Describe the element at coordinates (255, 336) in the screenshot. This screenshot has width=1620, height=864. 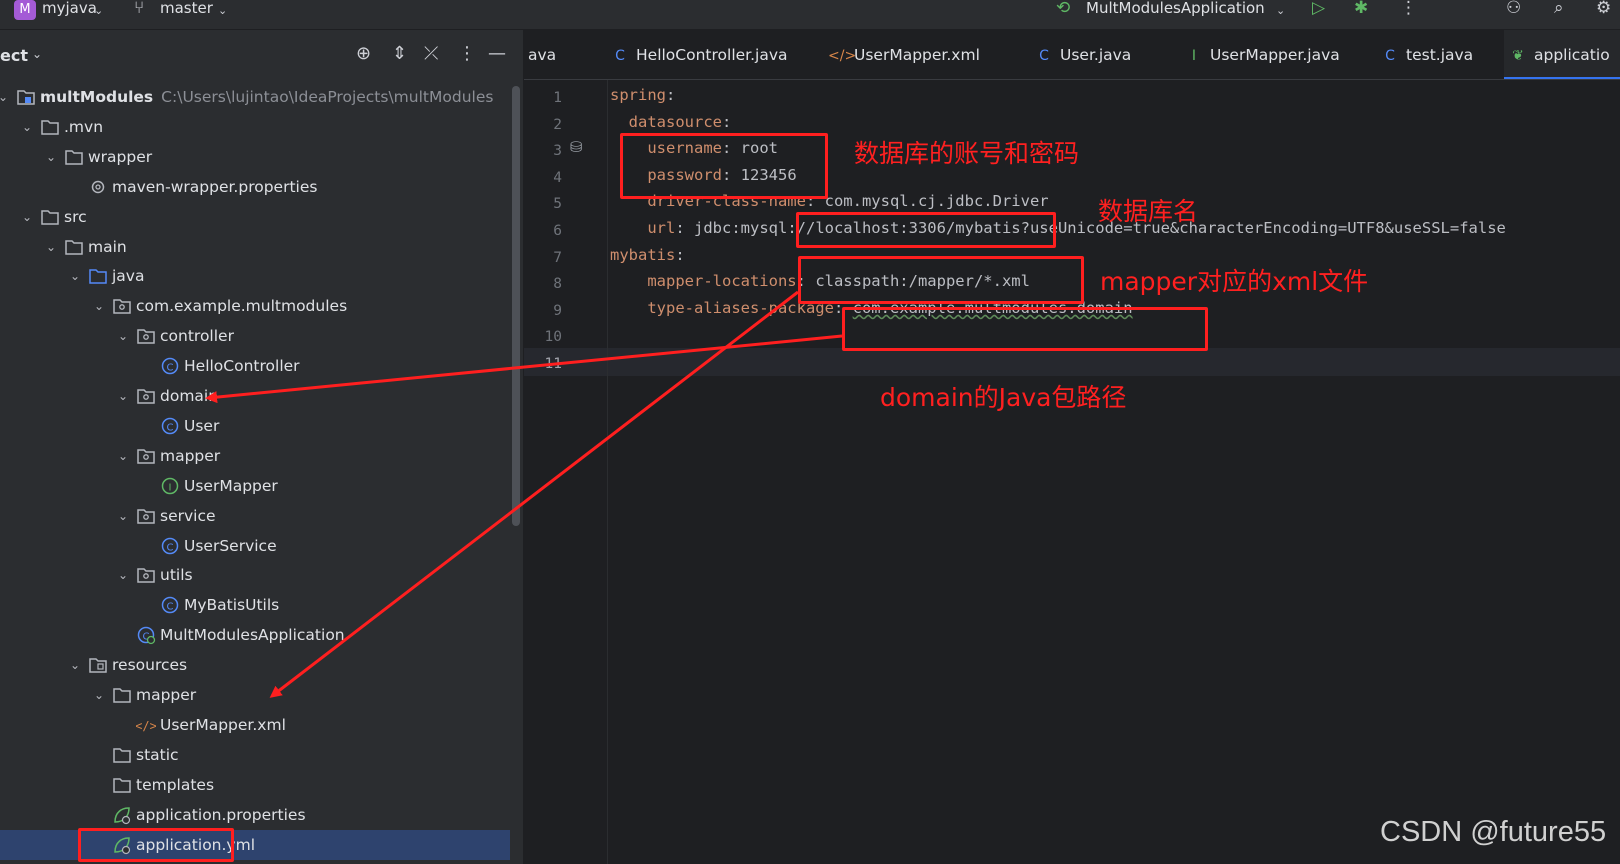
I see `tree-item-controller: ⌄ controller` at that location.